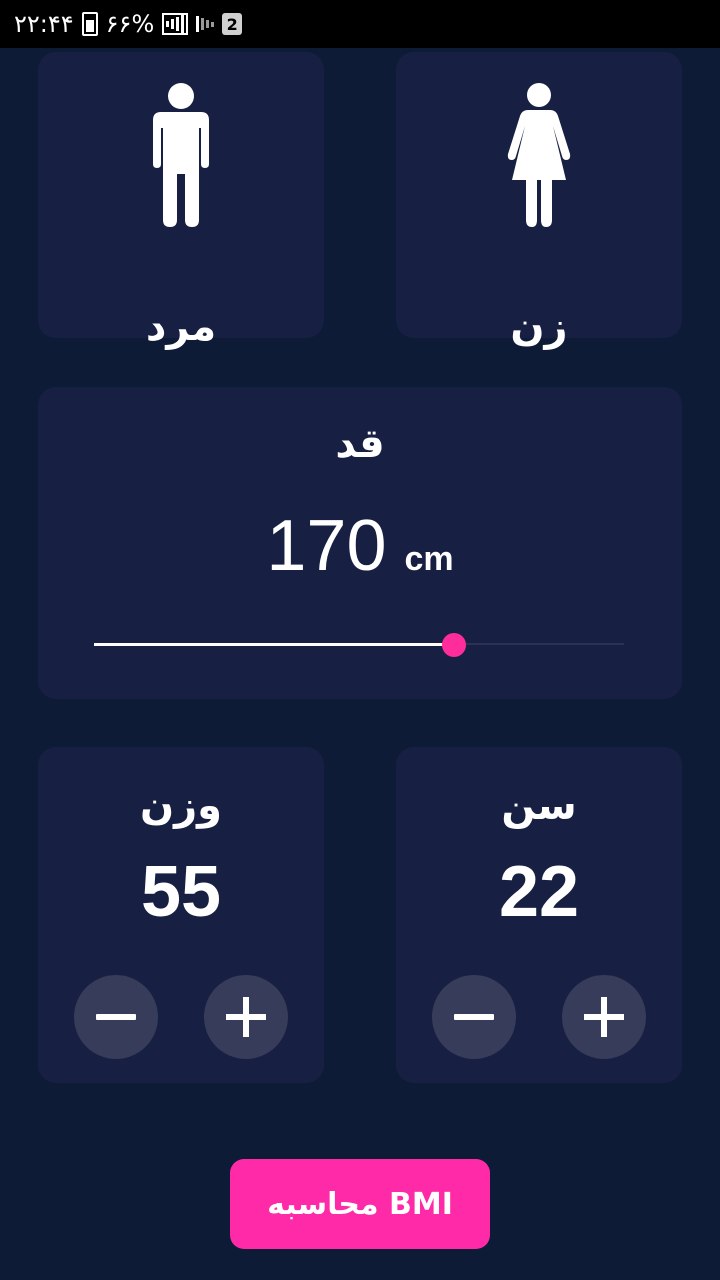 This screenshot has height=1280, width=720. What do you see at coordinates (205, 24) in the screenshot?
I see `signal-weak-icon` at bounding box center [205, 24].